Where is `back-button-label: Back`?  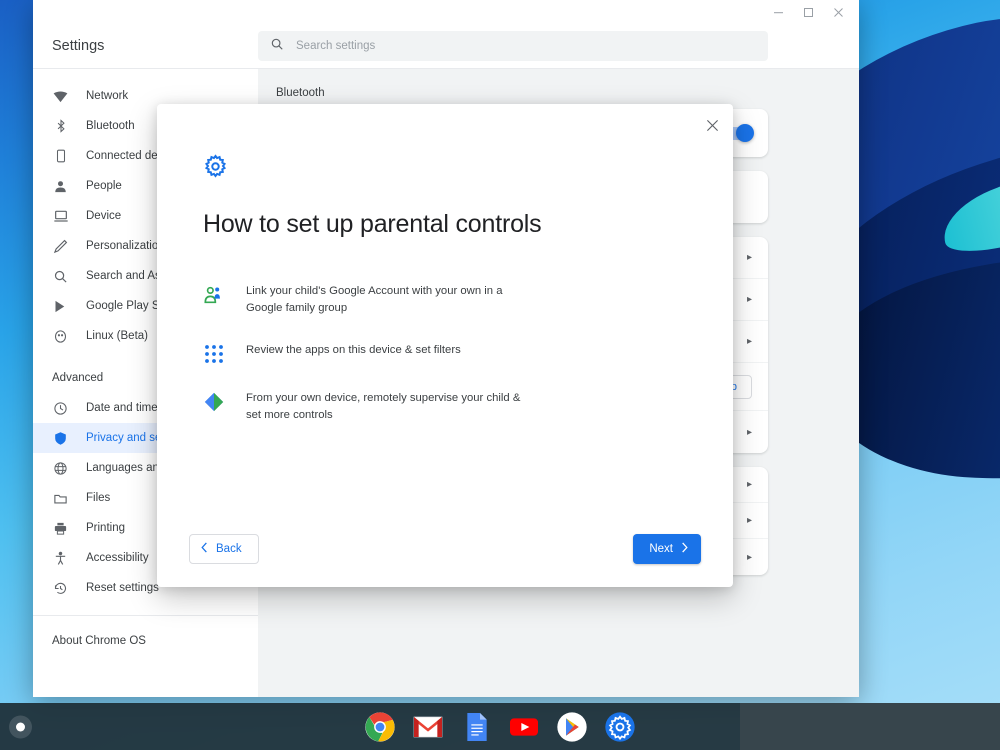
back-button-label: Back is located at coordinates (229, 549).